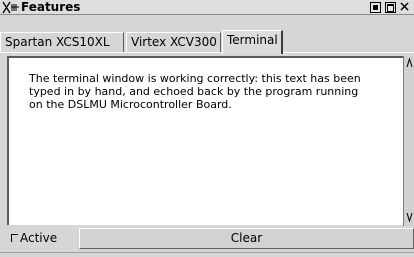 This screenshot has width=414, height=257. I want to click on tab-terminal: Terminal, so click(252, 42).